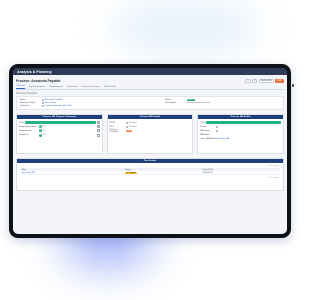  What do you see at coordinates (203, 122) in the screenshot?
I see `audit-percent: 100%` at bounding box center [203, 122].